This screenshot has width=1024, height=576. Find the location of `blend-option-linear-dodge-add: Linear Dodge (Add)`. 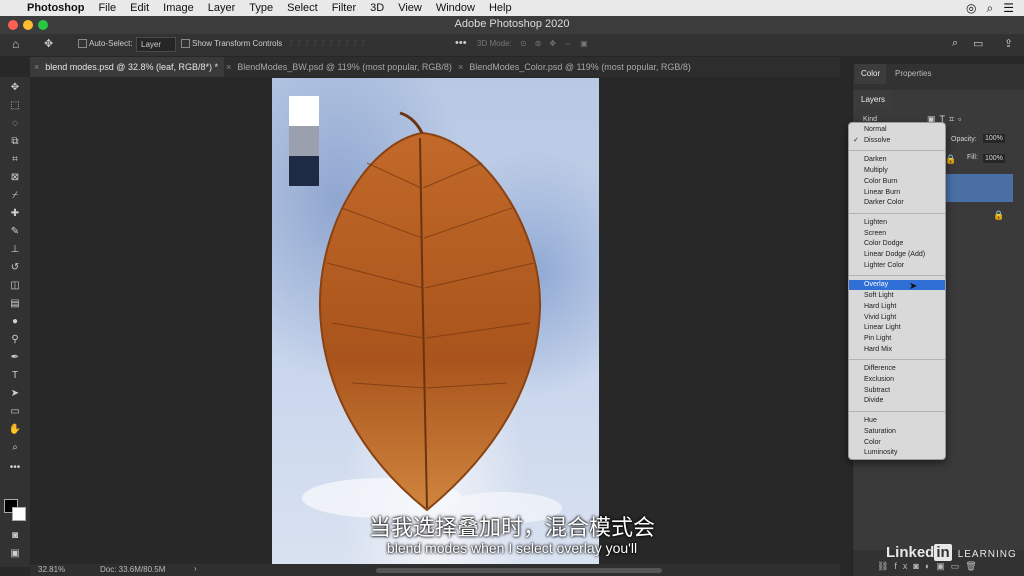

blend-option-linear-dodge-add: Linear Dodge (Add) is located at coordinates (897, 255).